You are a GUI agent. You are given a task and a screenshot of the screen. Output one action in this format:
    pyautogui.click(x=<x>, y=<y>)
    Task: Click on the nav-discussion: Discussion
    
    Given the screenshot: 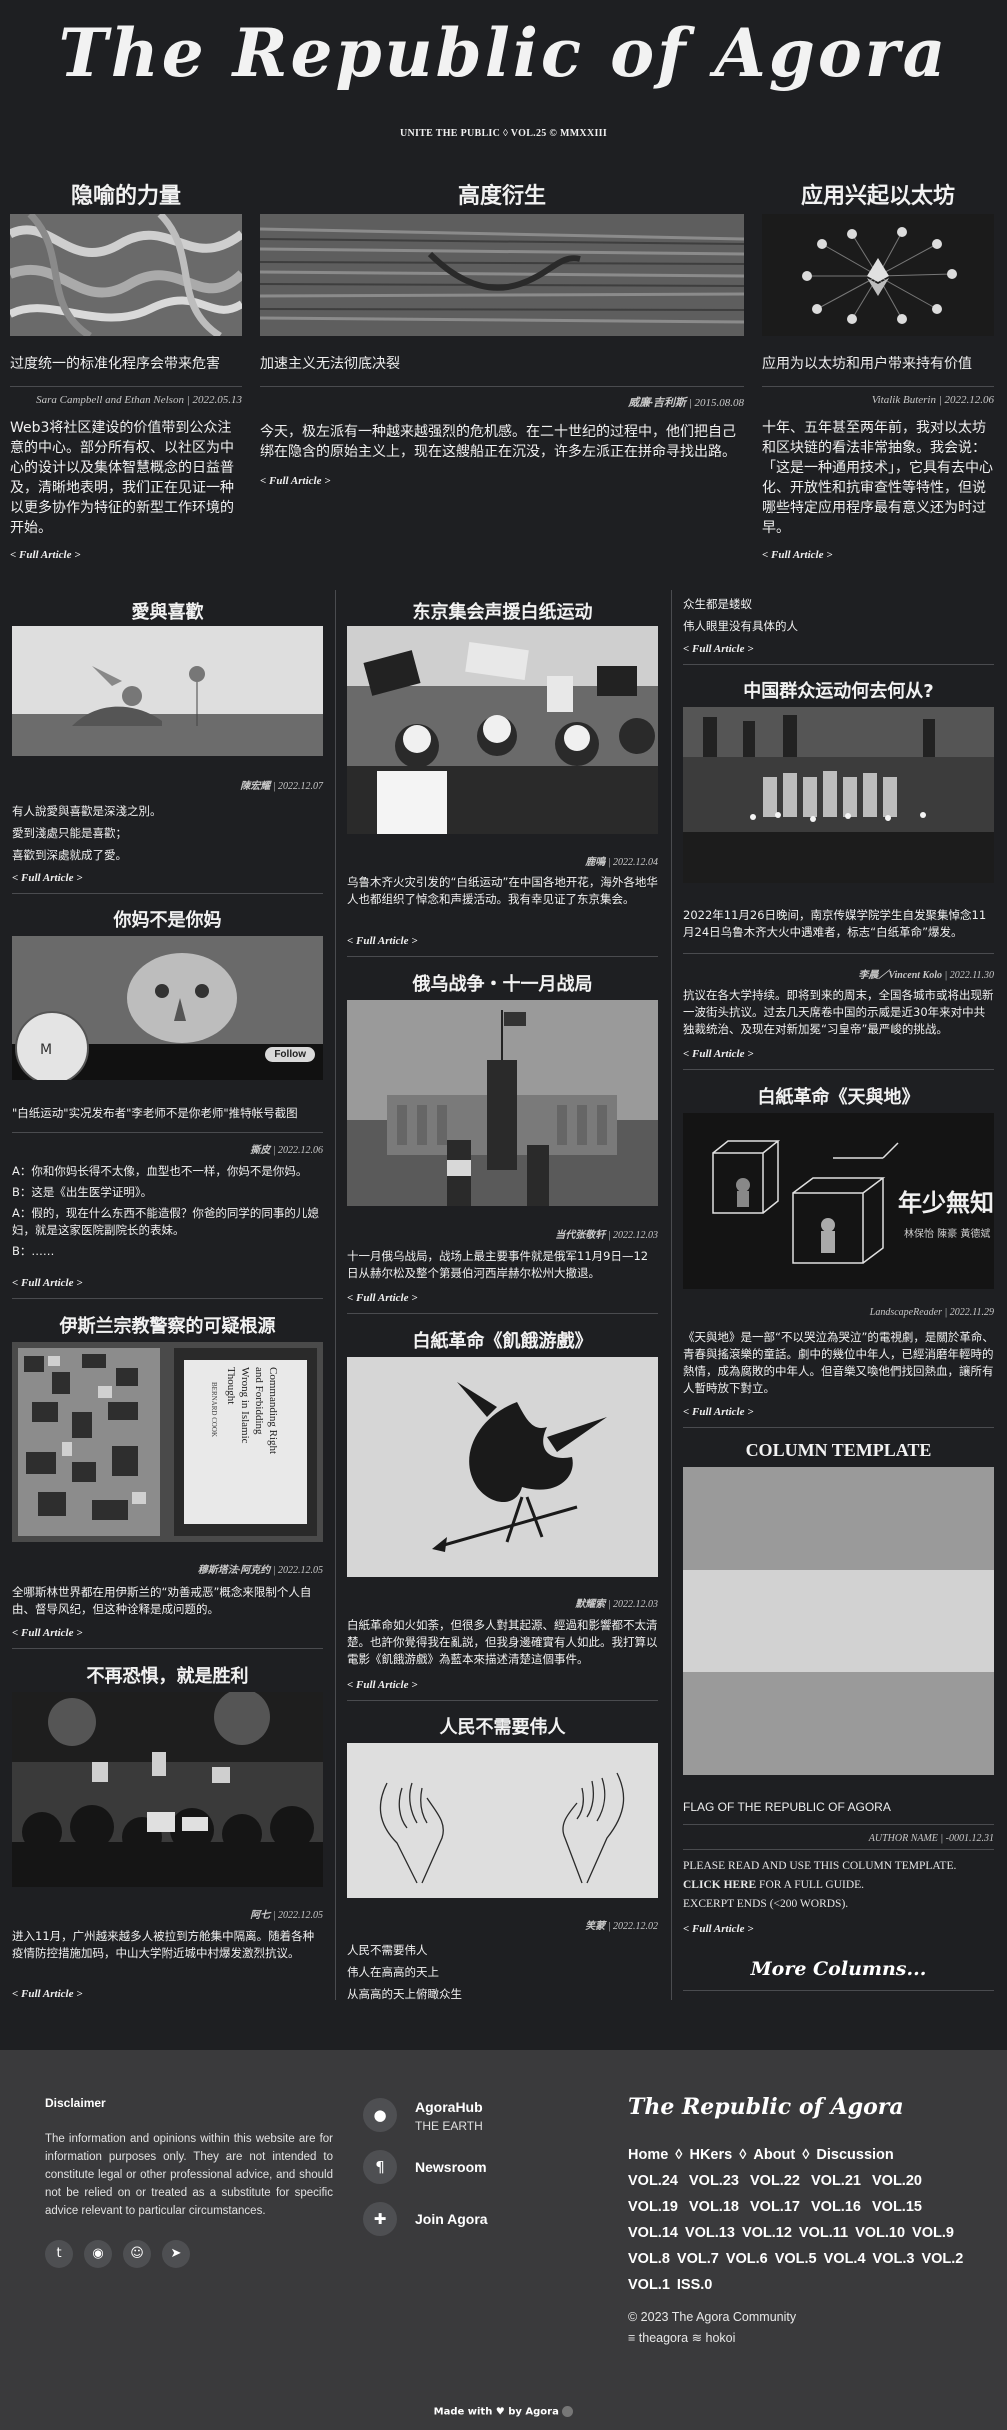 What is the action you would take?
    pyautogui.click(x=854, y=2155)
    